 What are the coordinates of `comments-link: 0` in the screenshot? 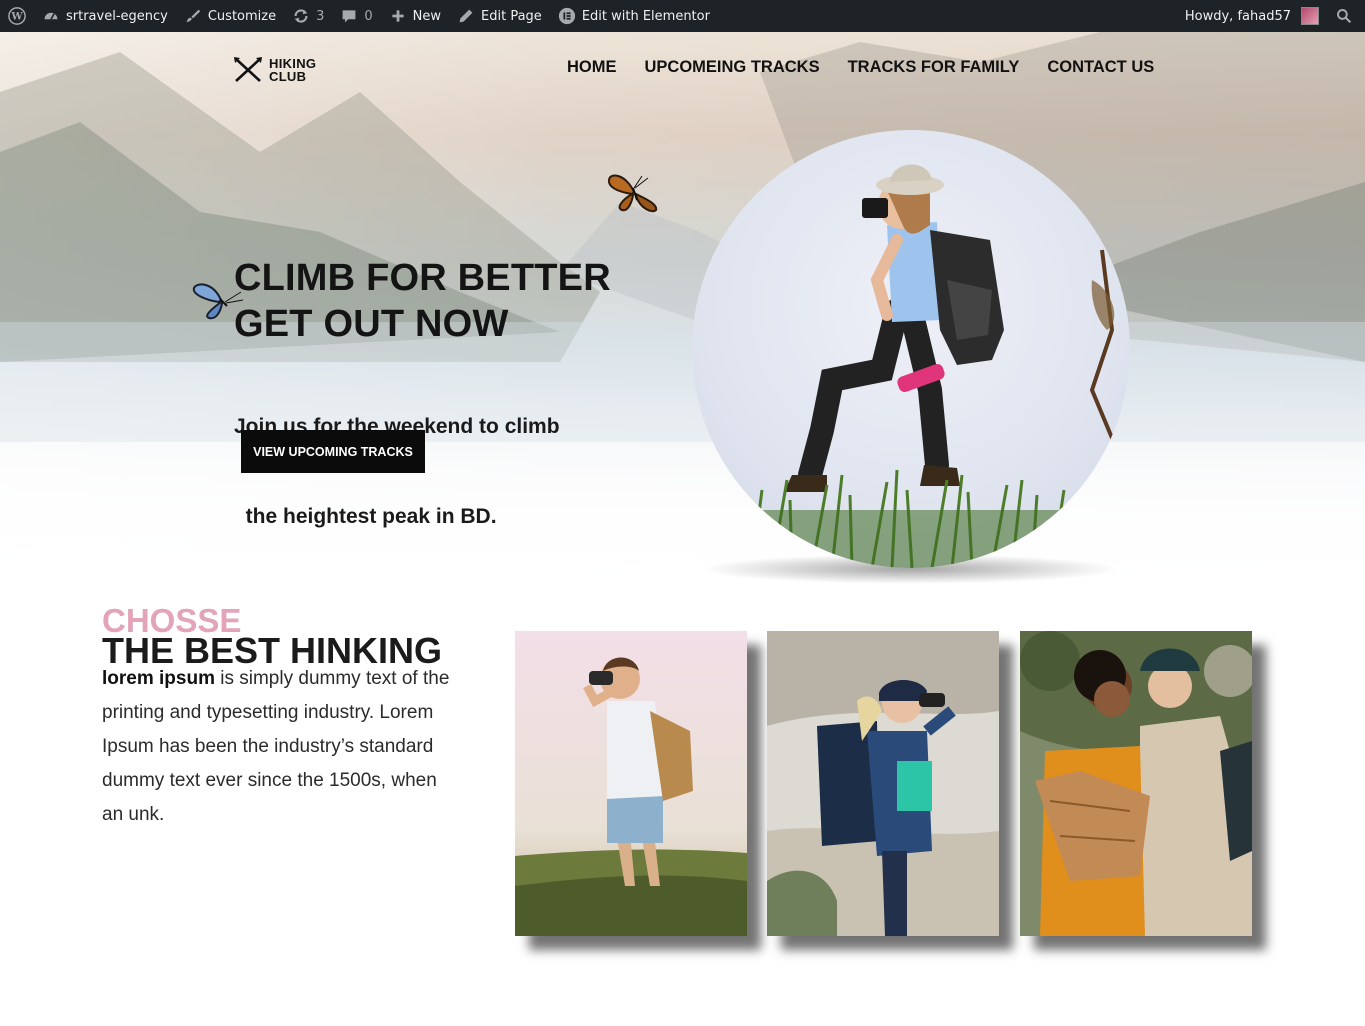 It's located at (356, 16).